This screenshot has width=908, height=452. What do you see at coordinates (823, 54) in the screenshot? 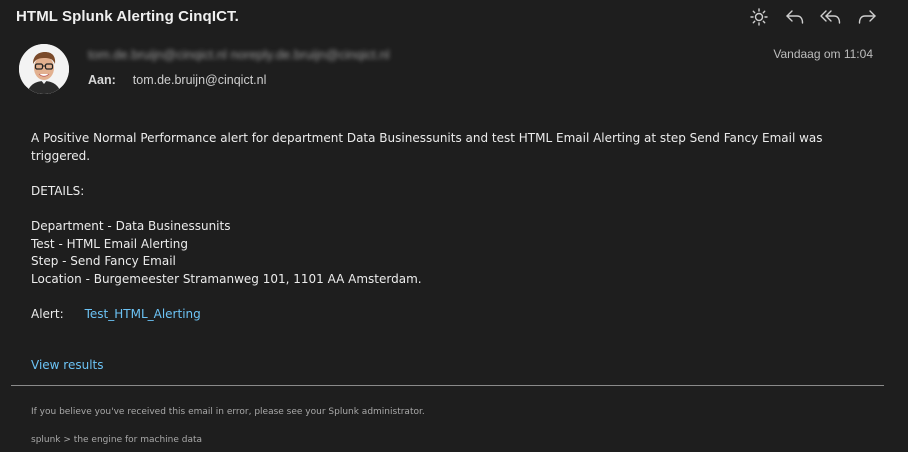
I see `received-date: Vandaag om 11:04` at bounding box center [823, 54].